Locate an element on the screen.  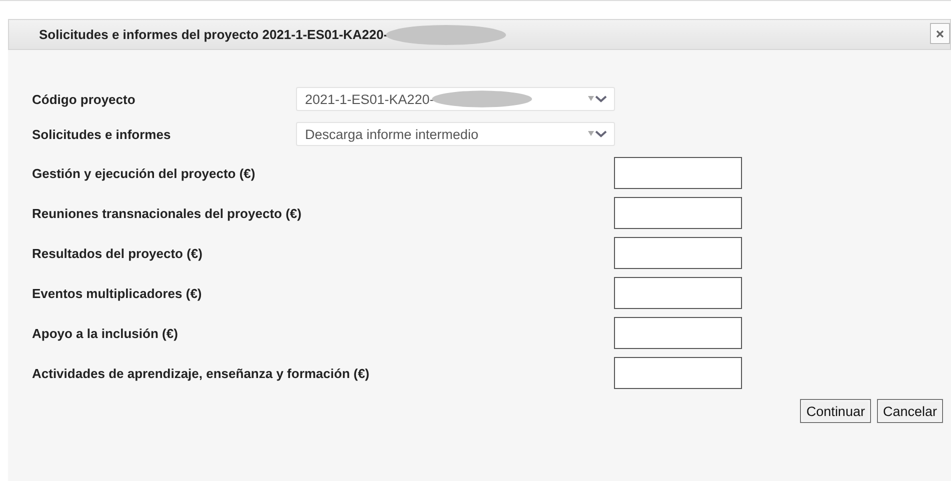
continue-button: Continuar is located at coordinates (835, 411).